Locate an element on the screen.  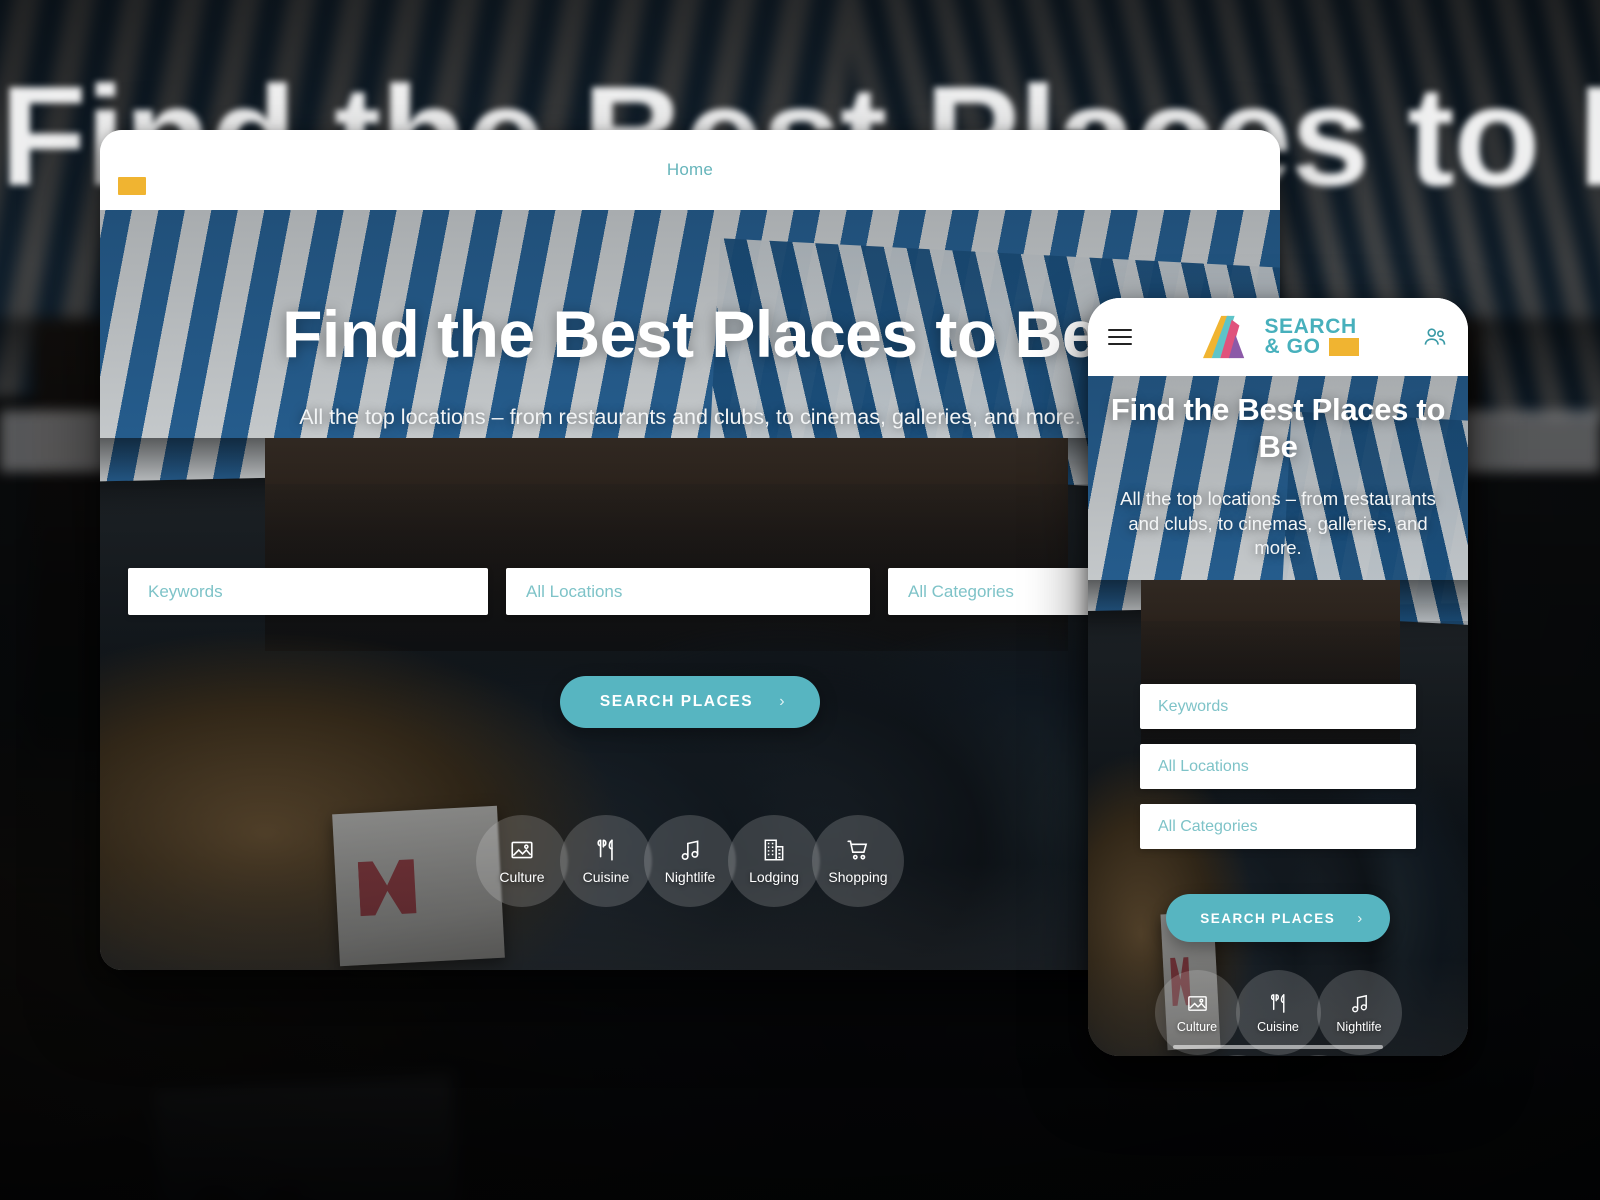
nav-item-home: Home is located at coordinates (690, 169).